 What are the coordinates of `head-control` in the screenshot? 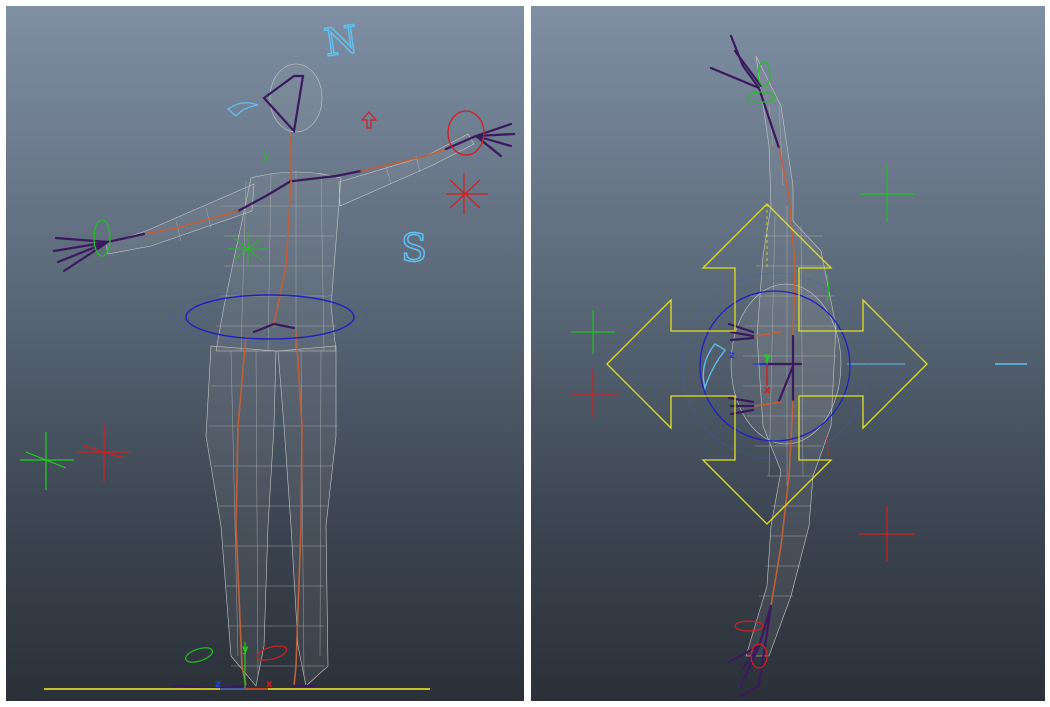 It's located at (242, 109).